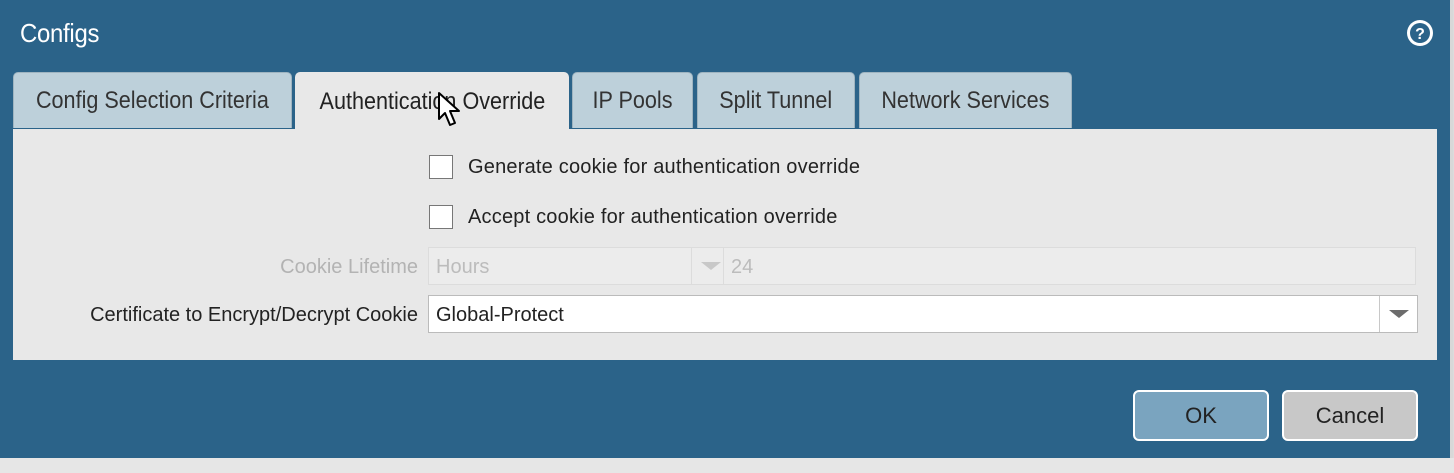 Image resolution: width=1454 pixels, height=473 pixels. What do you see at coordinates (432, 101) in the screenshot?
I see `tab-authentication-override: Authentication Override` at bounding box center [432, 101].